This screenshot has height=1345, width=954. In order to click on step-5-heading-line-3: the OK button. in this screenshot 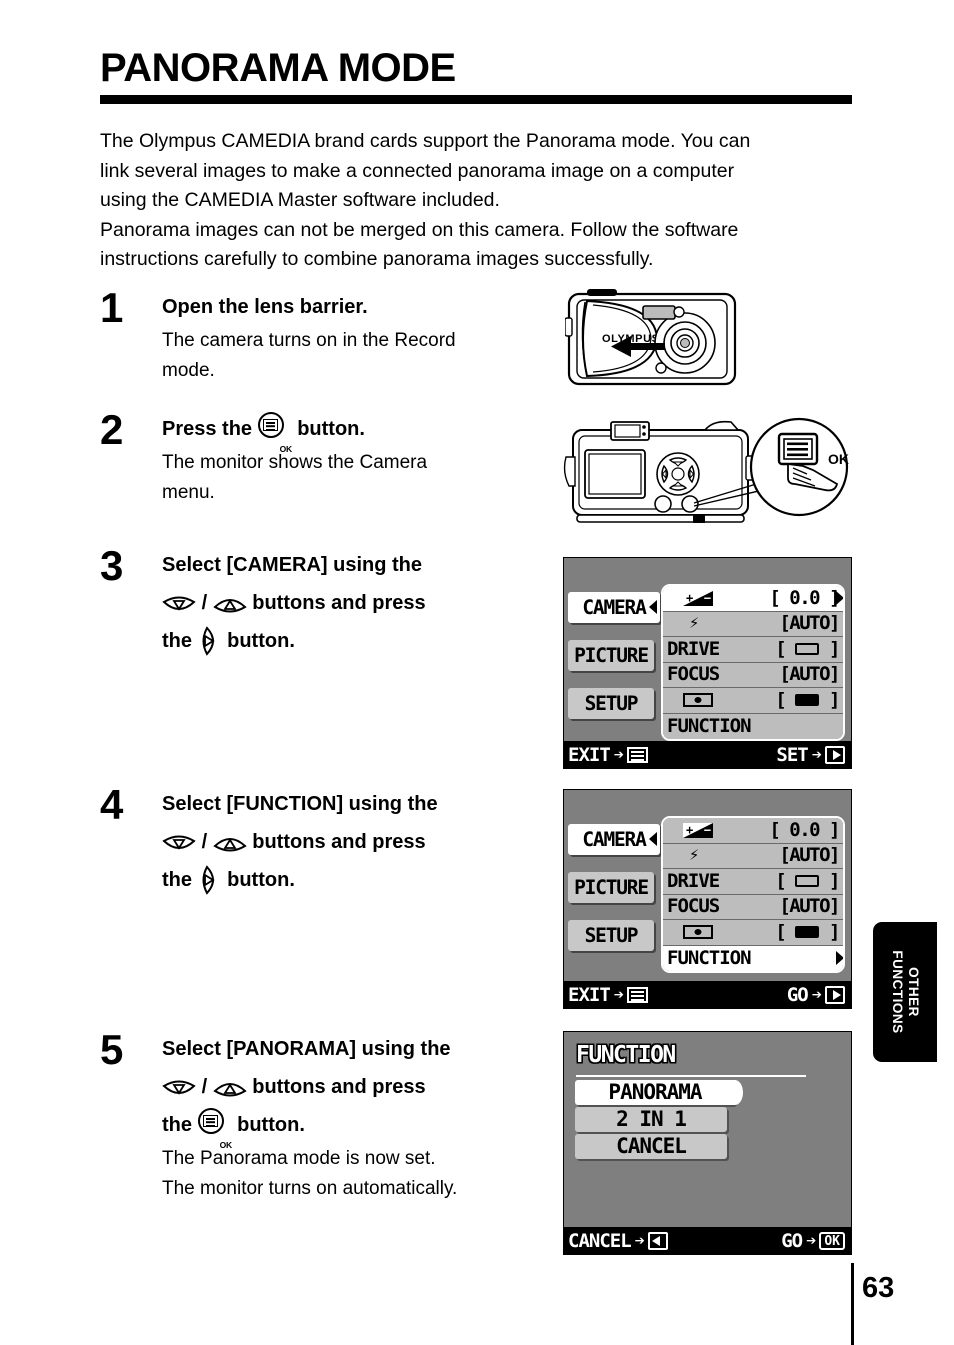, I will do `click(364, 1128)`.